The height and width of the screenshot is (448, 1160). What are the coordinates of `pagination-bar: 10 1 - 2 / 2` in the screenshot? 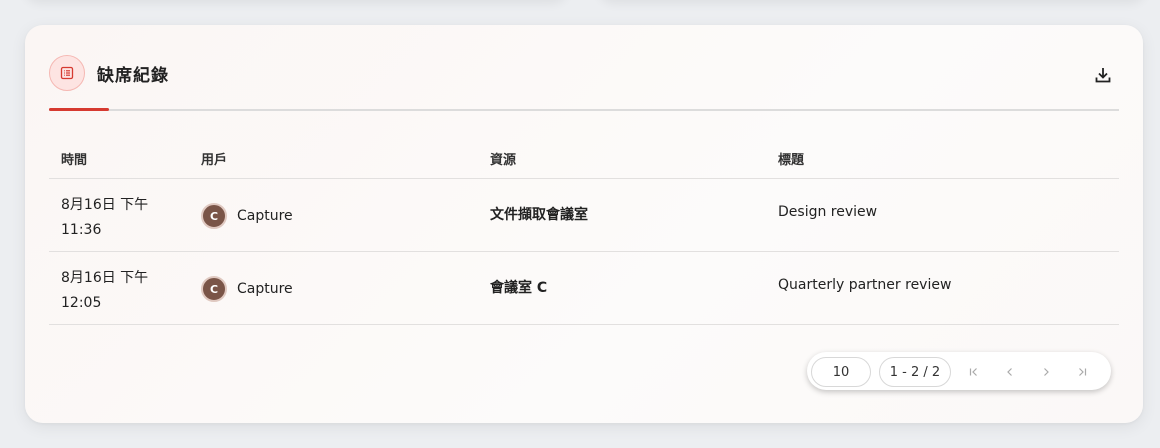 It's located at (959, 371).